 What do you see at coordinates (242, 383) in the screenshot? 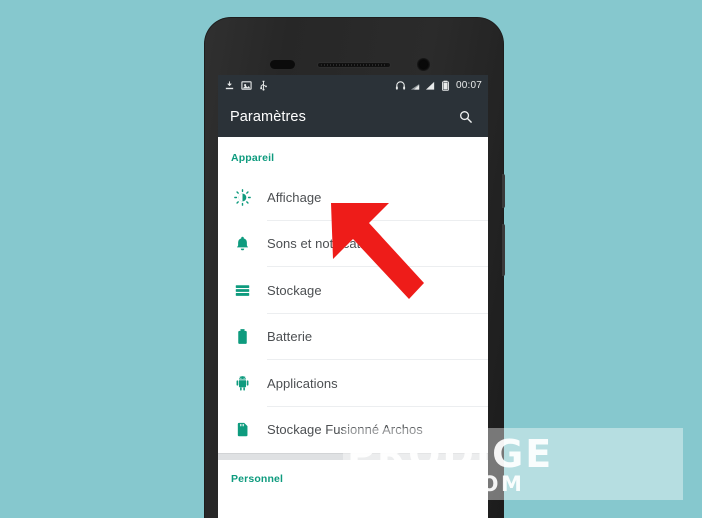
I see `android-robot-icon` at bounding box center [242, 383].